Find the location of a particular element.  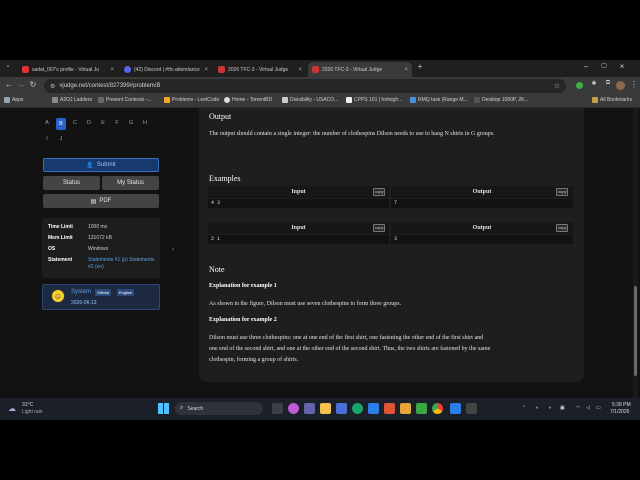

app-icon is located at coordinates (373, 408).